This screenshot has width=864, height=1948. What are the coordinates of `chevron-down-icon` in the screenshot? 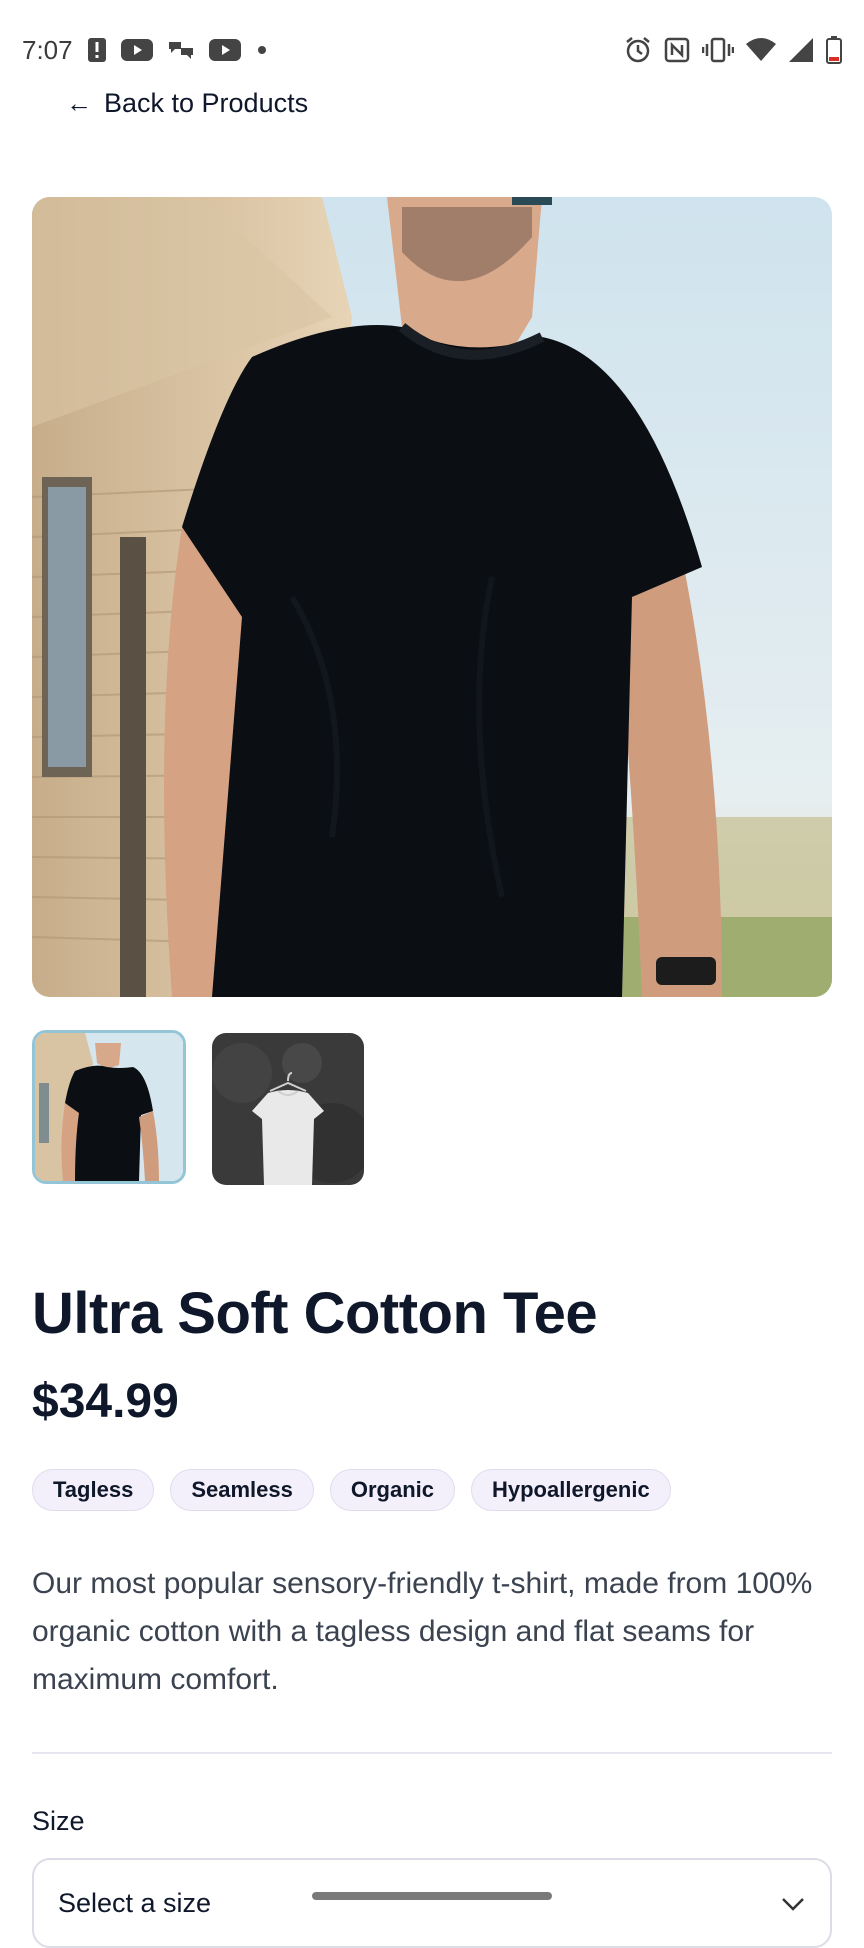 It's located at (793, 1903).